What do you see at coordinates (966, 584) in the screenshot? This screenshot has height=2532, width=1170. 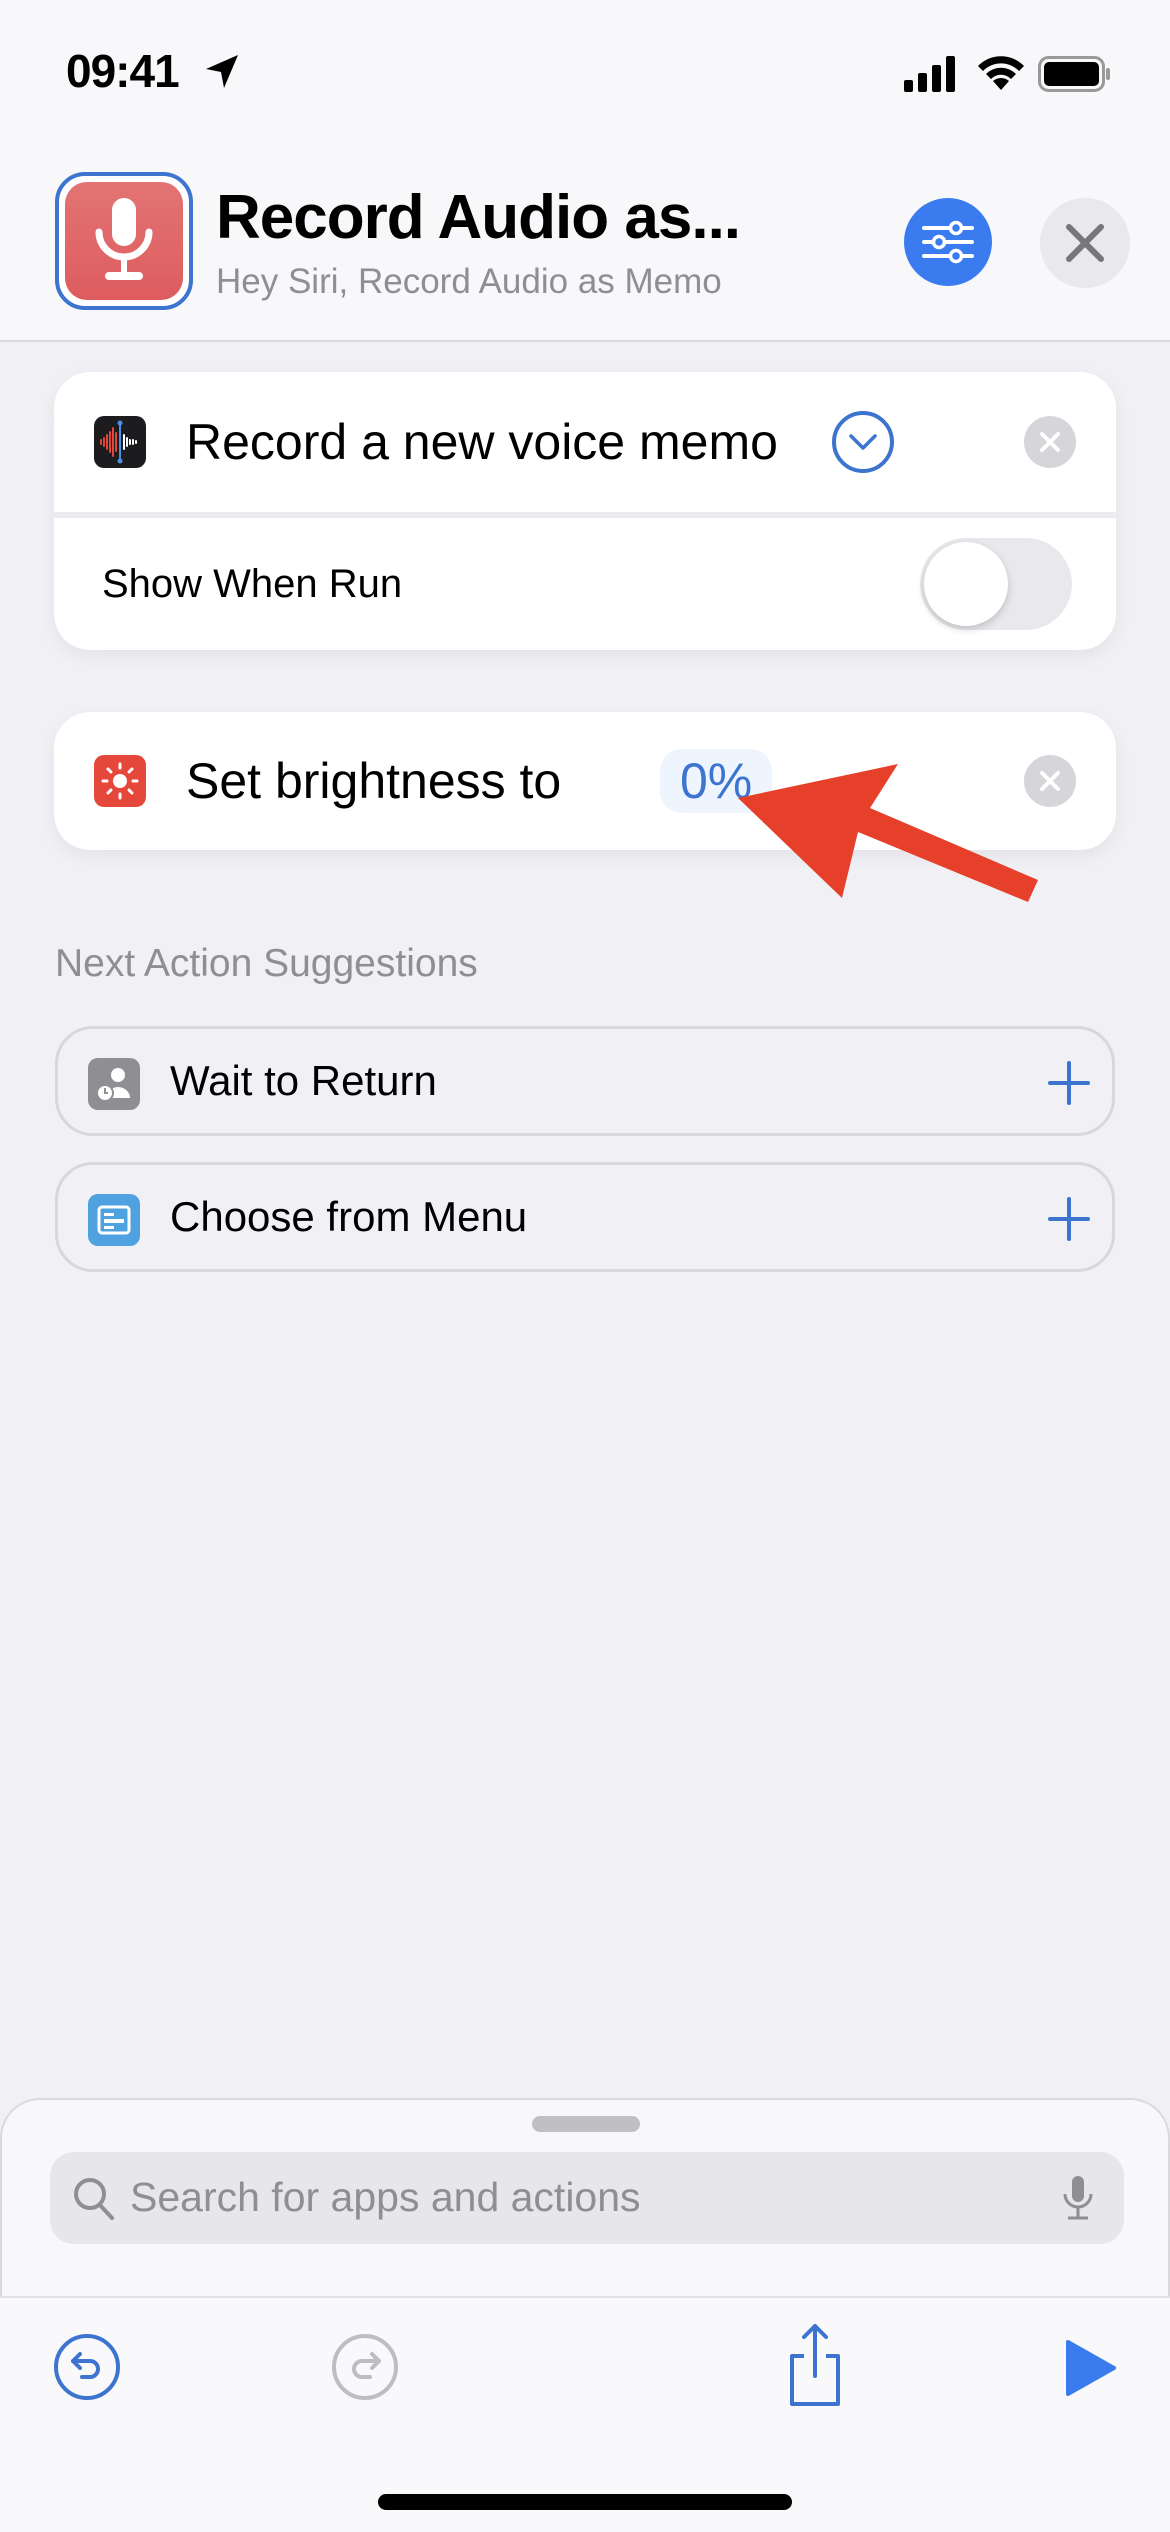 I see `toggle-knob` at bounding box center [966, 584].